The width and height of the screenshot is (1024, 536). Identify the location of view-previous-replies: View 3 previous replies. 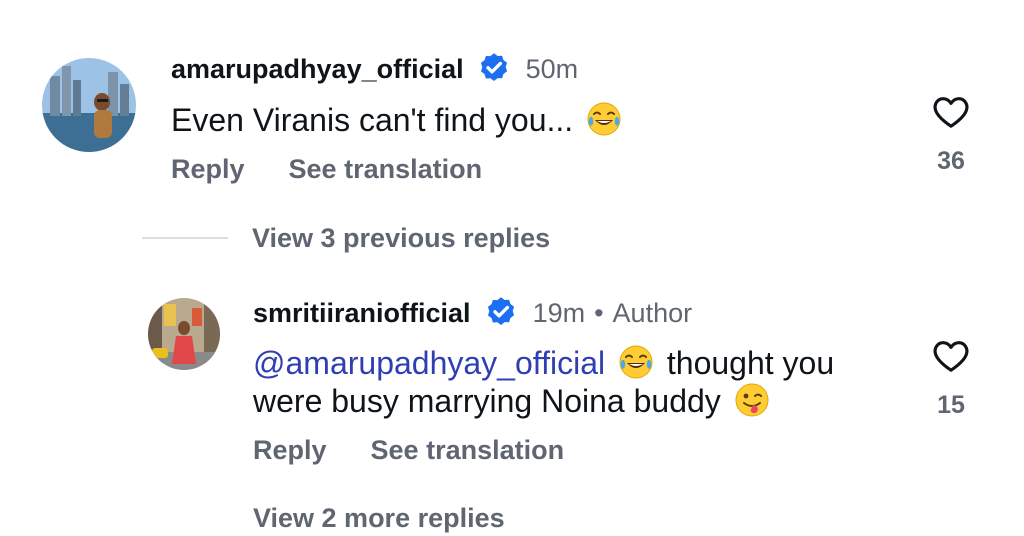
(346, 238).